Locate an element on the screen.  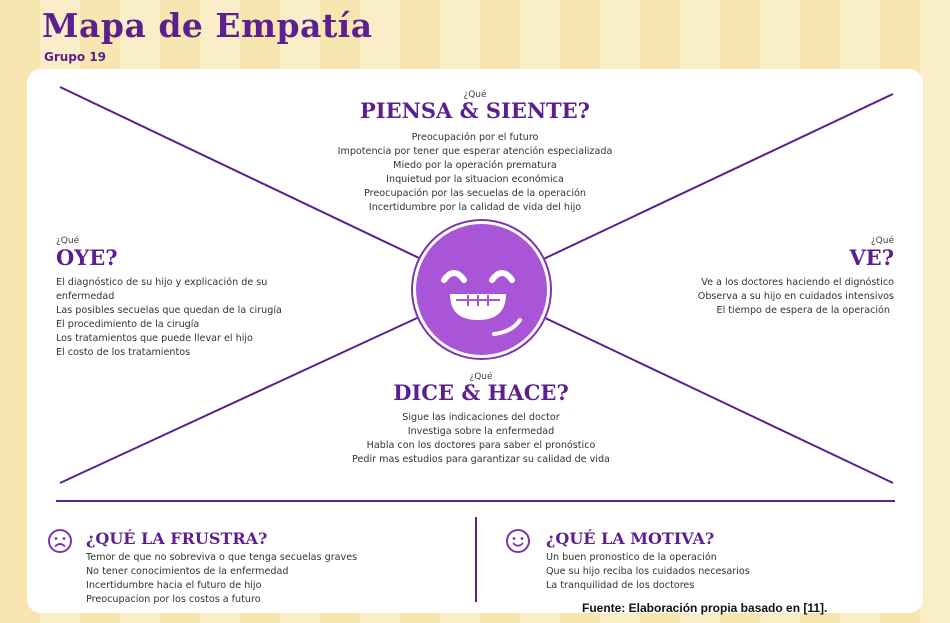
list-item: El tiempo de espera de la operación is located at coordinates (803, 310).